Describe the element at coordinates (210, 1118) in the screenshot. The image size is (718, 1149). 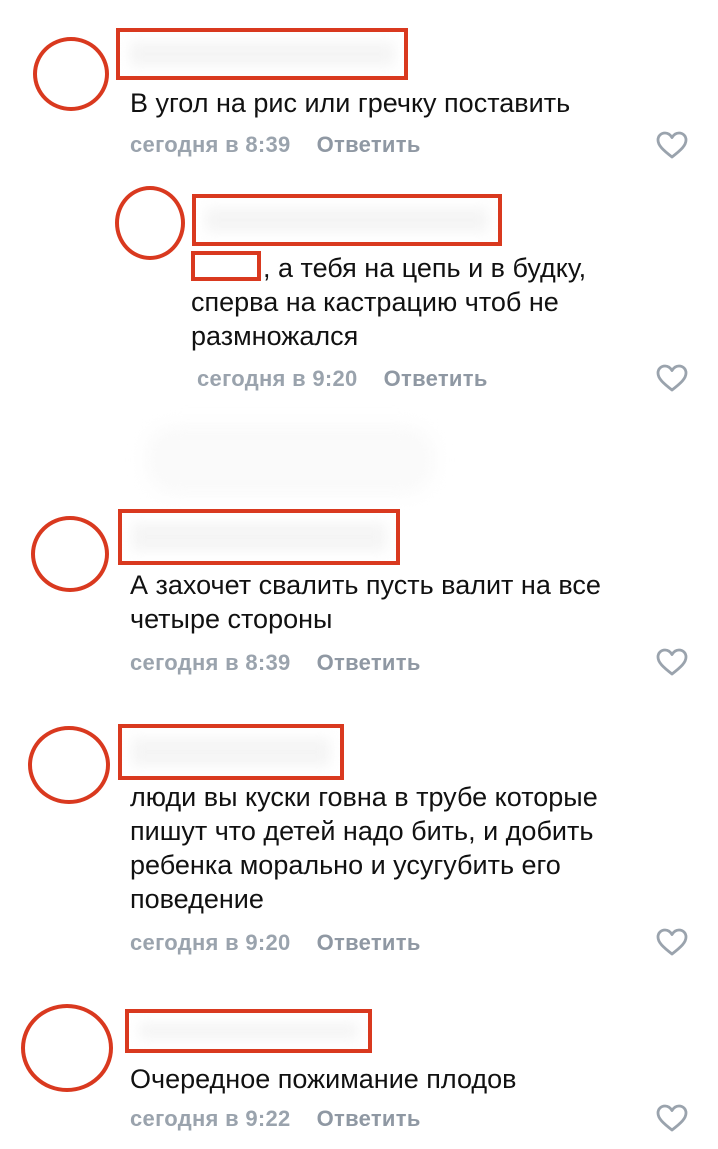
I see `comment-time: сегодня в 9:22` at that location.